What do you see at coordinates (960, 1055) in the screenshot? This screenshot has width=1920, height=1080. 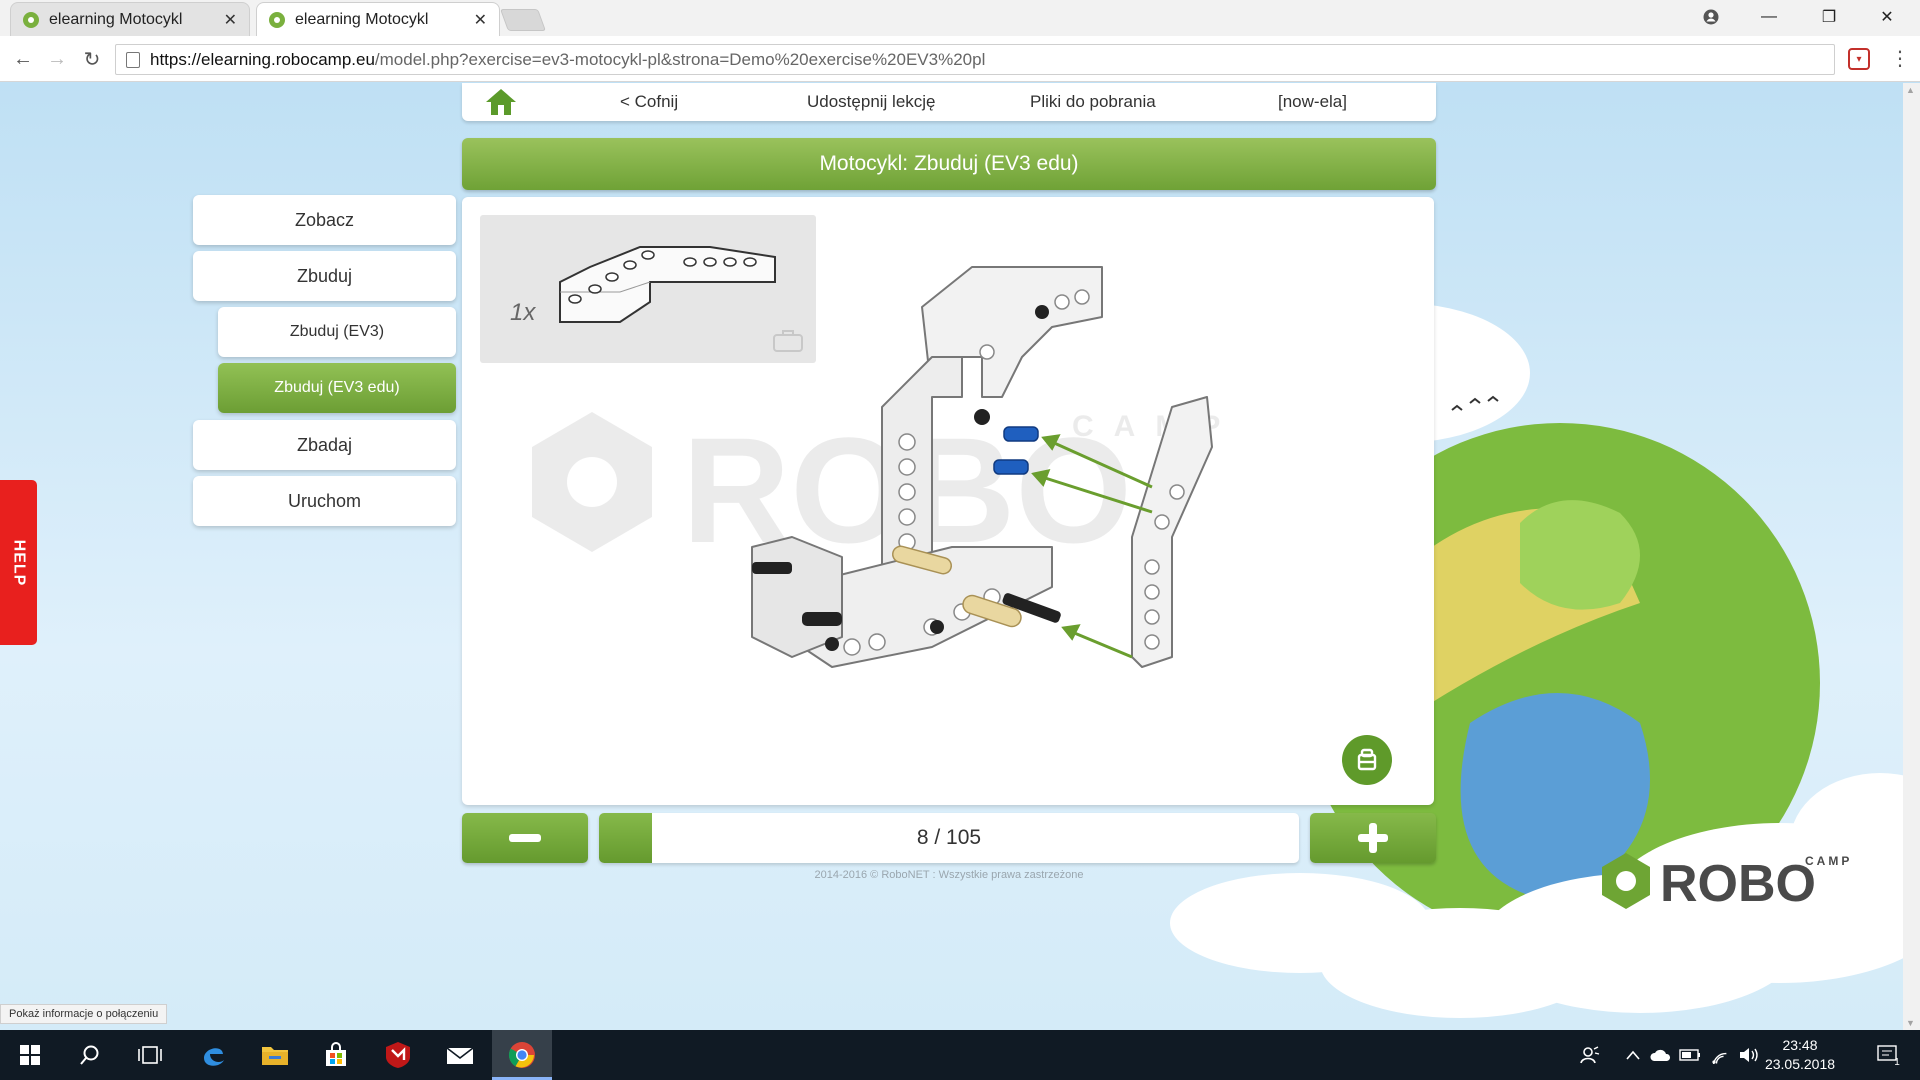 I see `windows-taskbar: 23:48 23.05.2018 1` at bounding box center [960, 1055].